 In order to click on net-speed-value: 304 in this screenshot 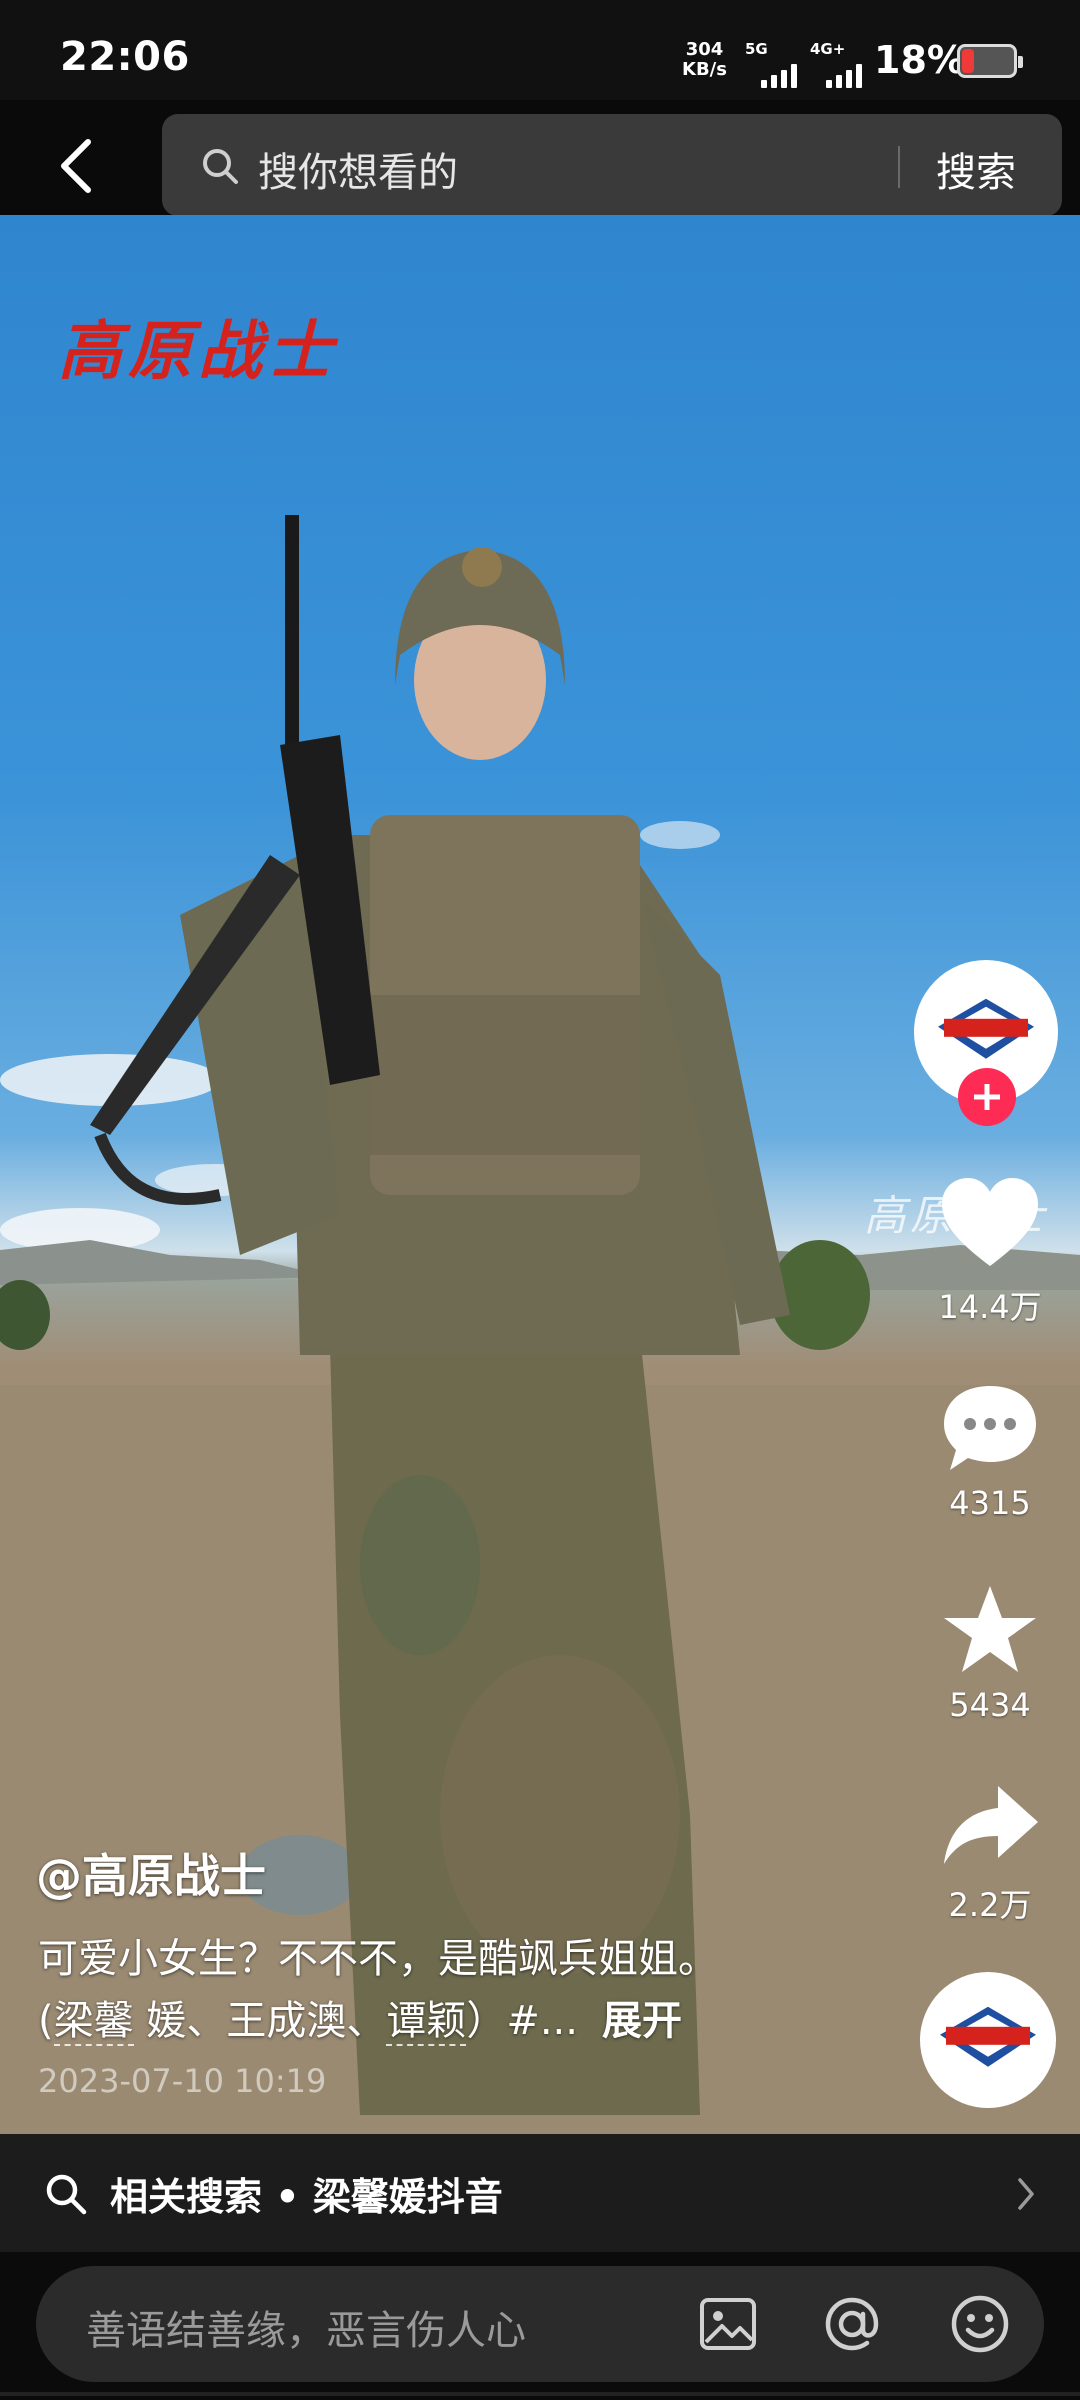, I will do `click(704, 49)`.